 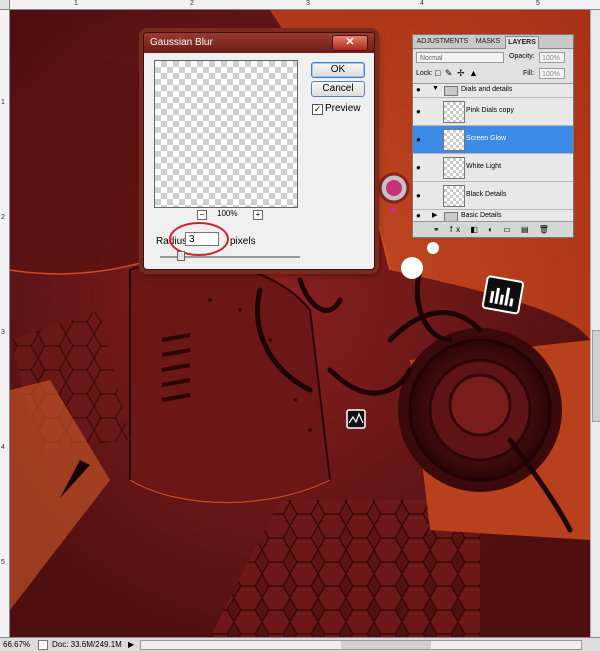 What do you see at coordinates (18, 644) in the screenshot?
I see `zoom-level: 66.67%` at bounding box center [18, 644].